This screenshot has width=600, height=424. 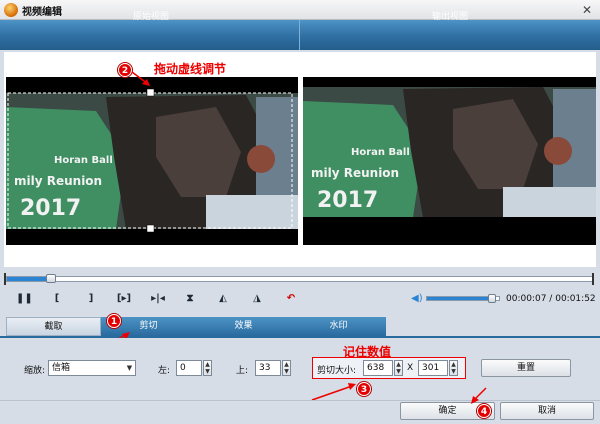 I want to click on tab-watermark: 水印, so click(x=338, y=326).